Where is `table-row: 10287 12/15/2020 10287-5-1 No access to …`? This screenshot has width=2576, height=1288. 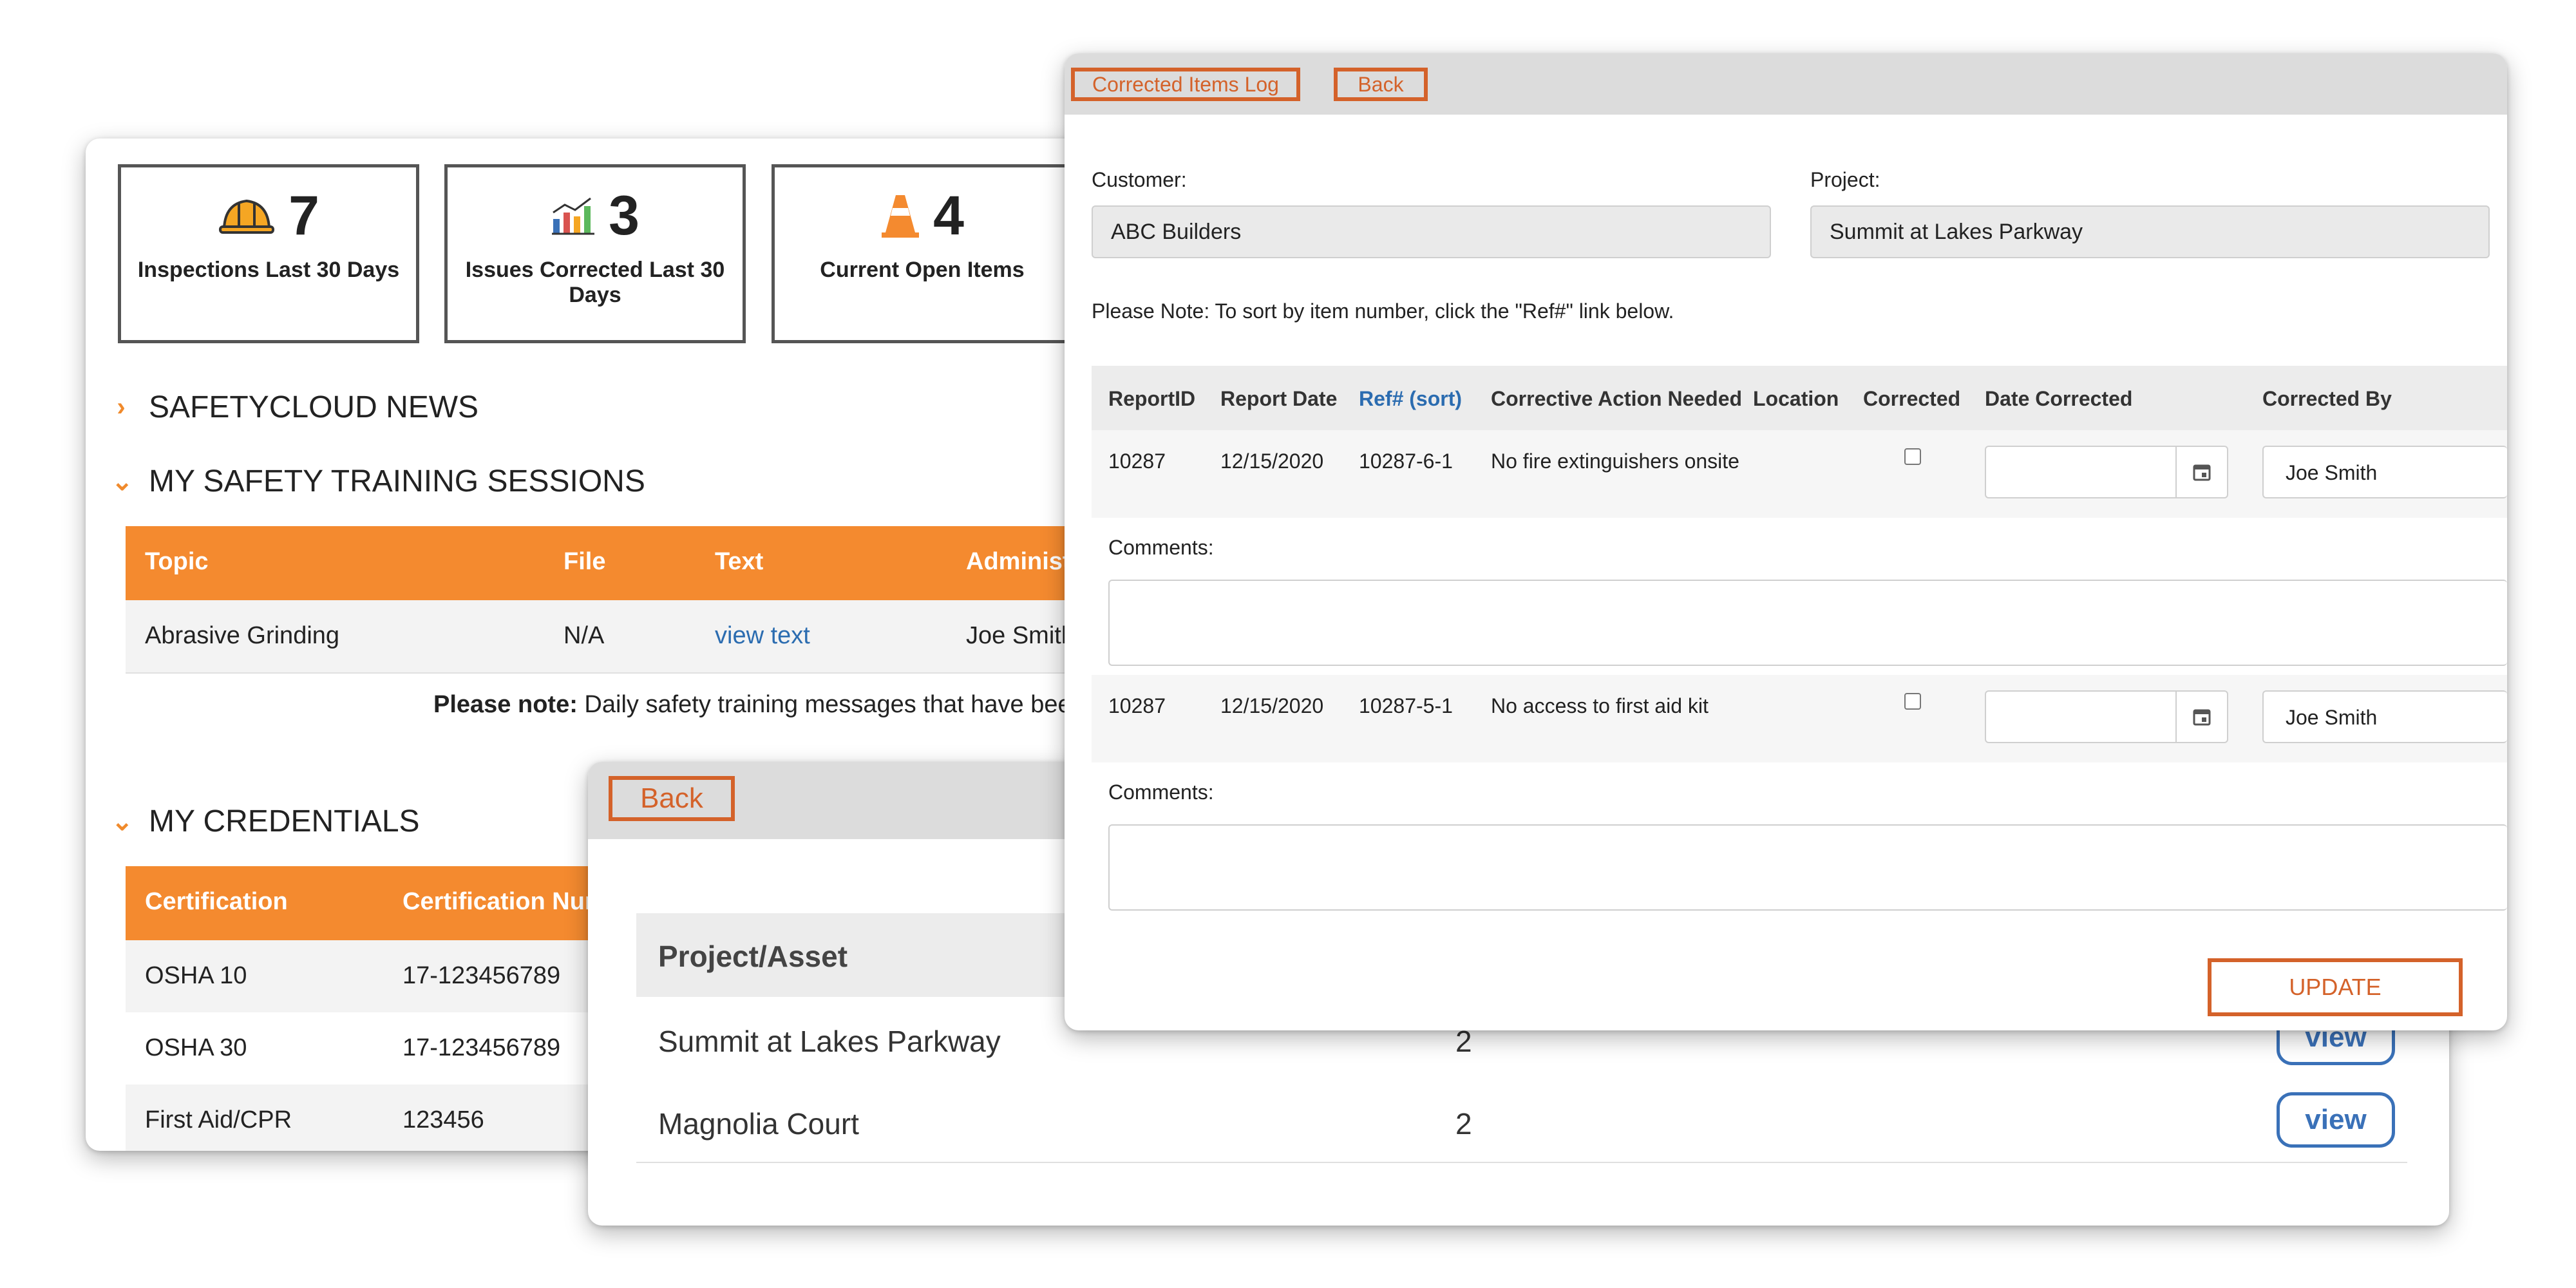
table-row: 10287 12/15/2020 10287-5-1 No access to … is located at coordinates (1799, 719).